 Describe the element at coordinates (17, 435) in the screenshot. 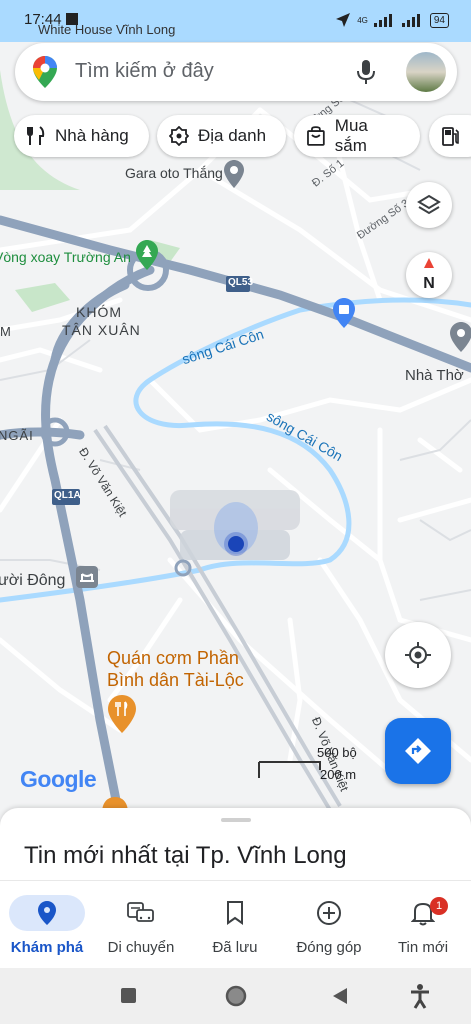

I see `map-label-ngai: NGÃI` at that location.